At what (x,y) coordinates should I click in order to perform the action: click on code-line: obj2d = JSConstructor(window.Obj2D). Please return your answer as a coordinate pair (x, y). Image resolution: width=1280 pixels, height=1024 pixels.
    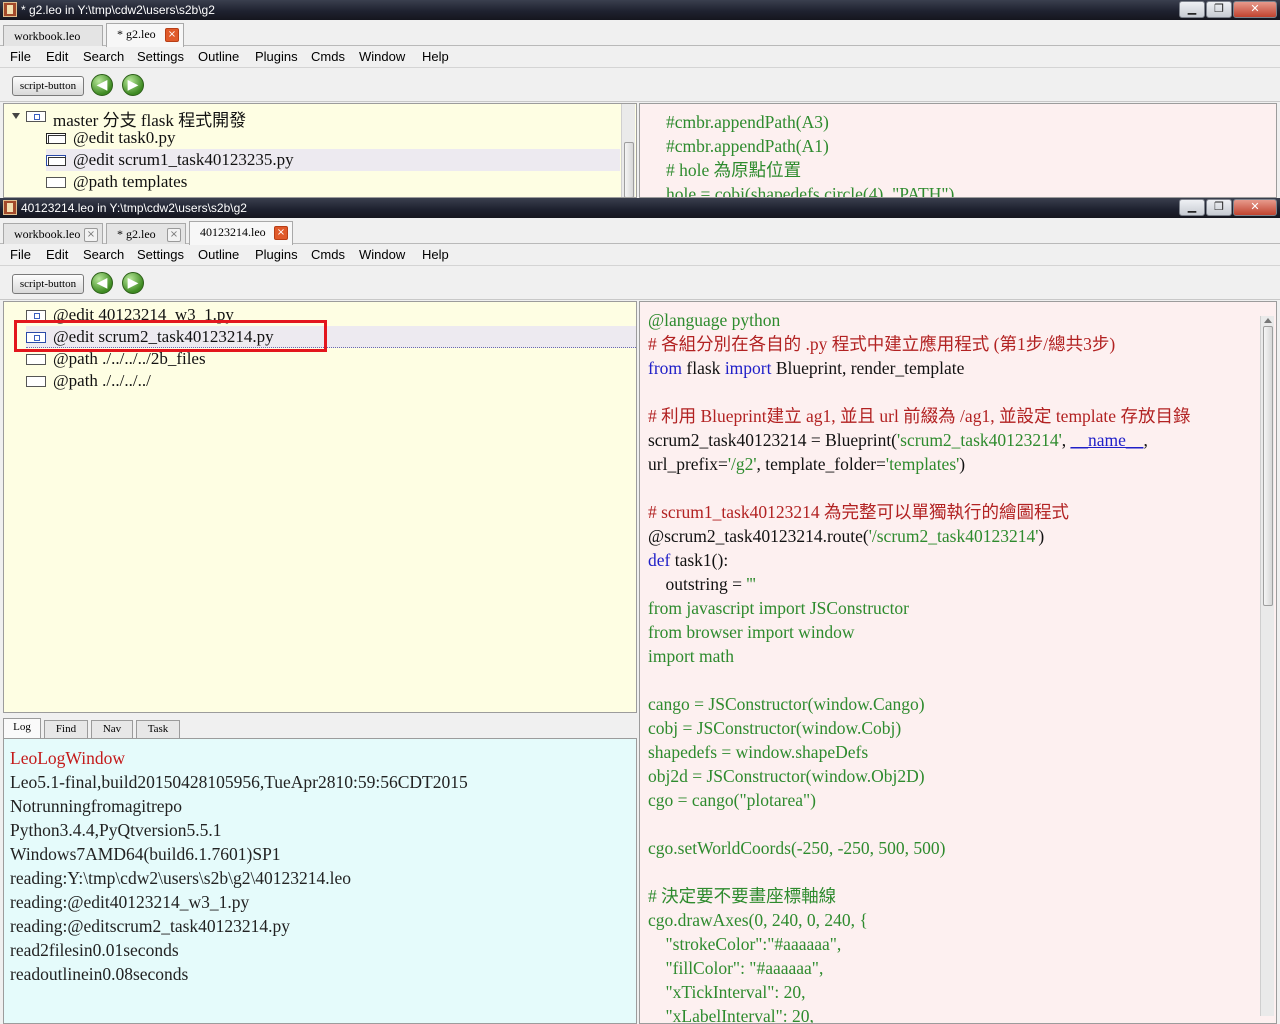
    Looking at the image, I should click on (786, 776).